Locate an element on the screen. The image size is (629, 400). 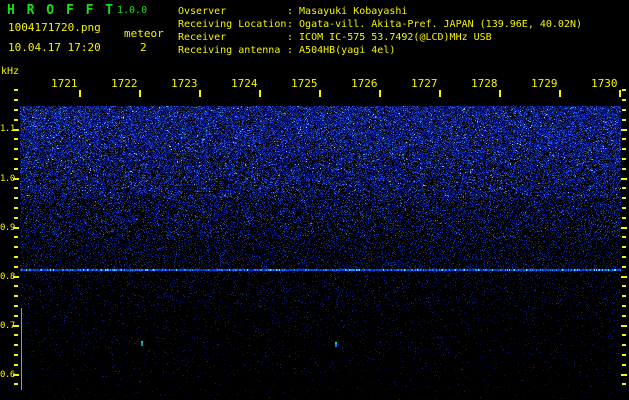
freq-label: 0.9 is located at coordinates (7, 228).